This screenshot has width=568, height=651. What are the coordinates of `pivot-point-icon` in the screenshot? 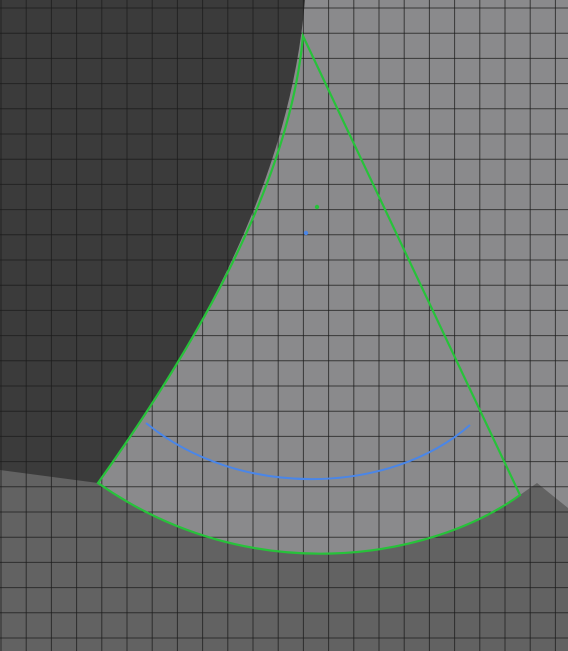 It's located at (317, 207).